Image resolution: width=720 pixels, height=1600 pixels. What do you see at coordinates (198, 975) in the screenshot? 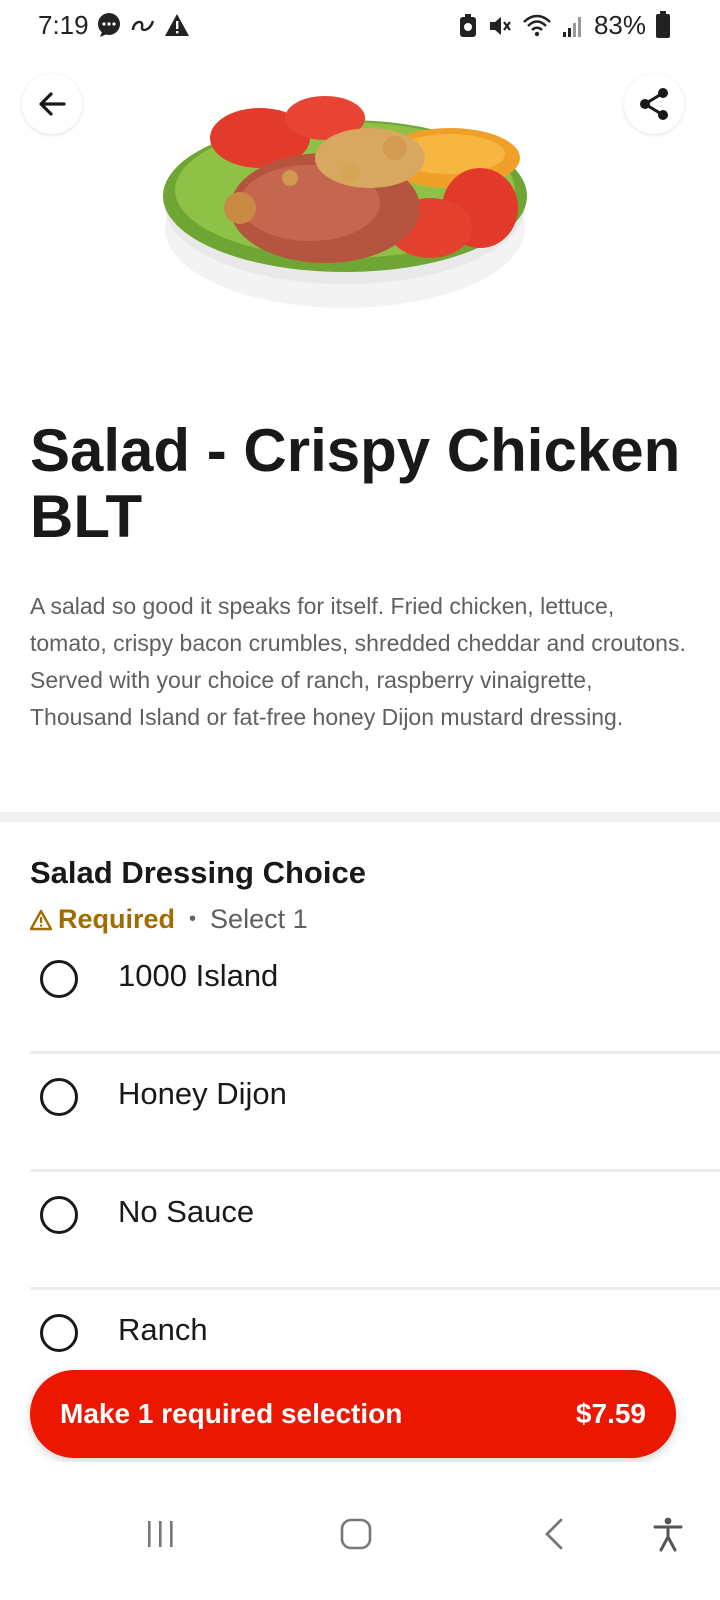
I see `option-label: 1000 Island` at bounding box center [198, 975].